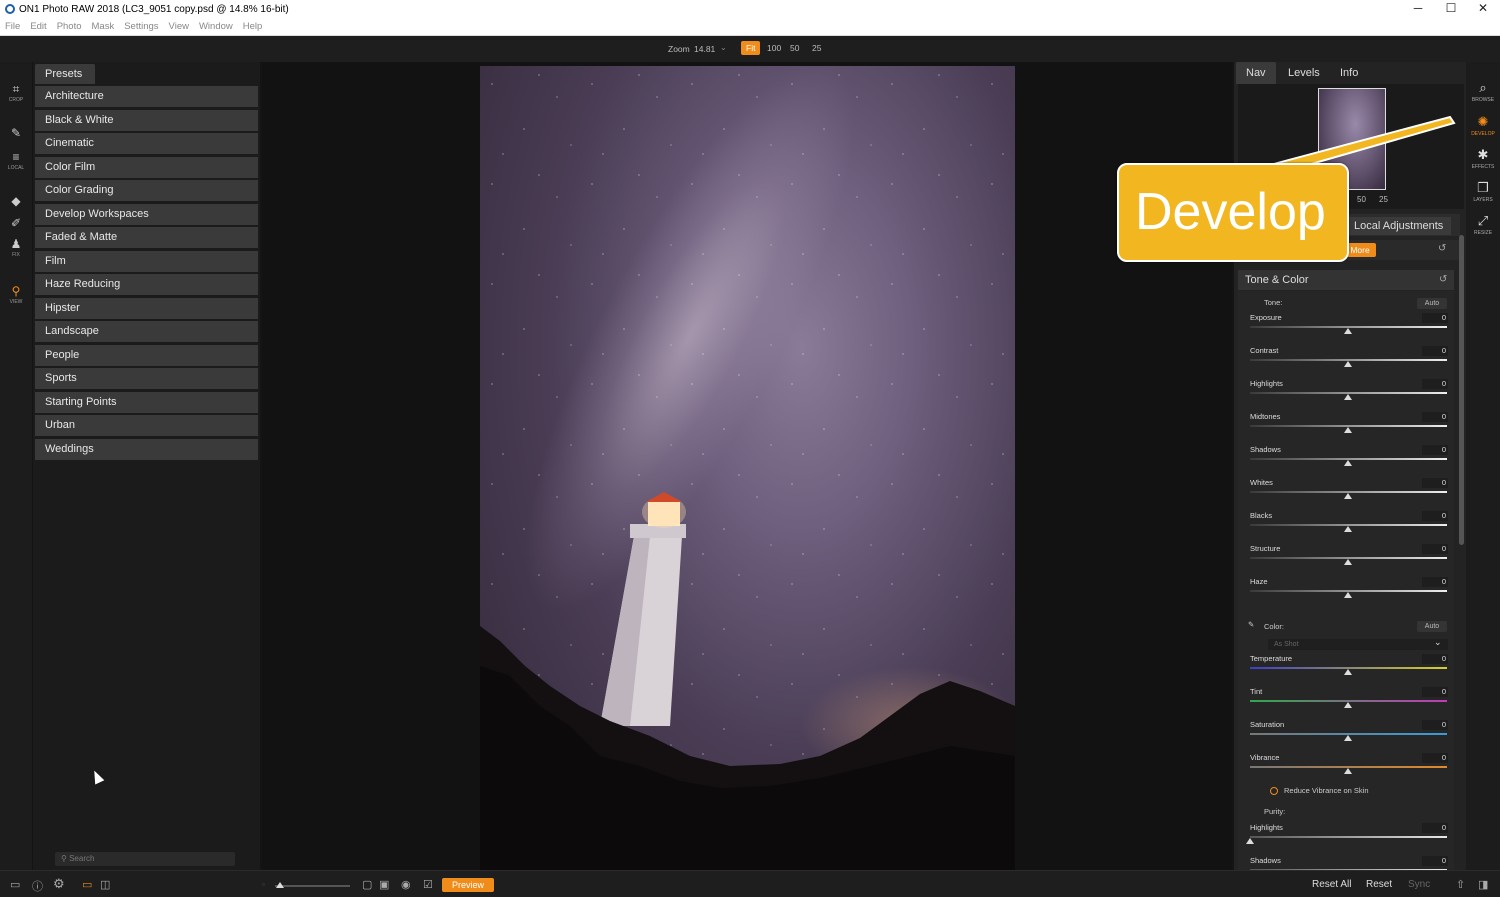 This screenshot has width=1500, height=897. Describe the element at coordinates (146, 378) in the screenshot. I see `preset-item: Sports` at that location.